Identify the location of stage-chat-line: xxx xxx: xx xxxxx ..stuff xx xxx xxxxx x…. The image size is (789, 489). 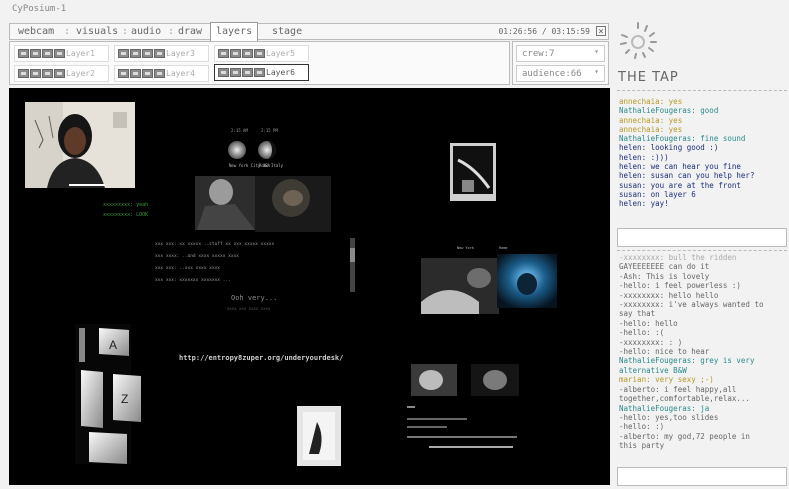
(214, 244).